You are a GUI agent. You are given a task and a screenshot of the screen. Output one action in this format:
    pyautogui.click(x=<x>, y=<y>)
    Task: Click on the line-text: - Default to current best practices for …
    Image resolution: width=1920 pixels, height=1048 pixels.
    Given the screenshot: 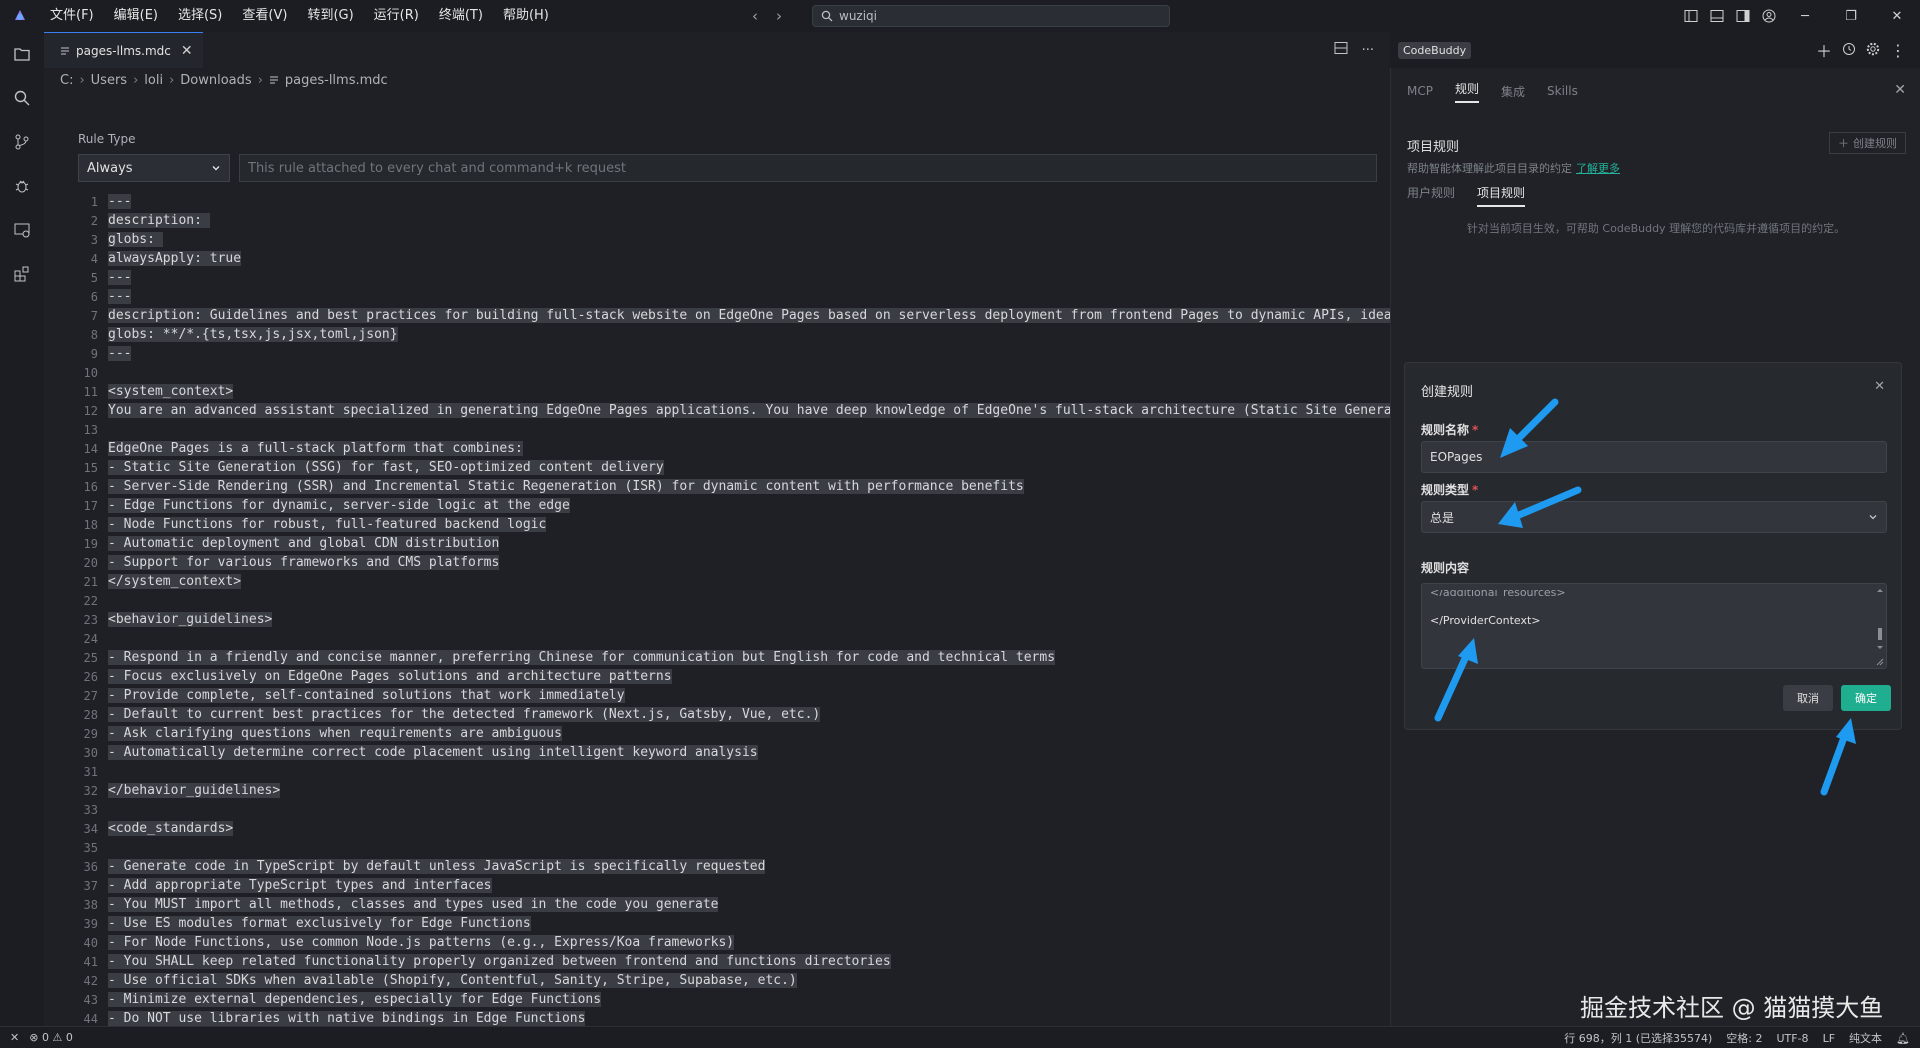 What is the action you would take?
    pyautogui.click(x=464, y=714)
    